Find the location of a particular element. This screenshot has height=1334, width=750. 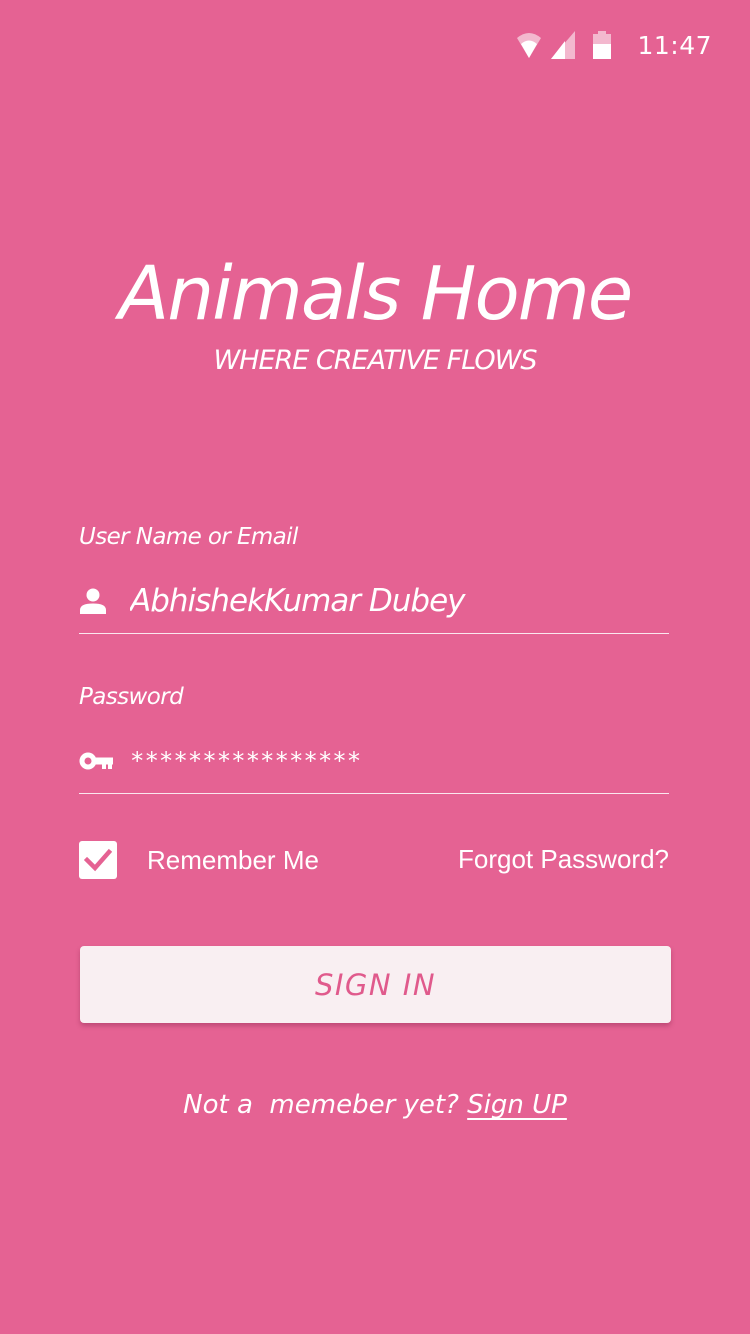

checkmark-icon is located at coordinates (98, 860).